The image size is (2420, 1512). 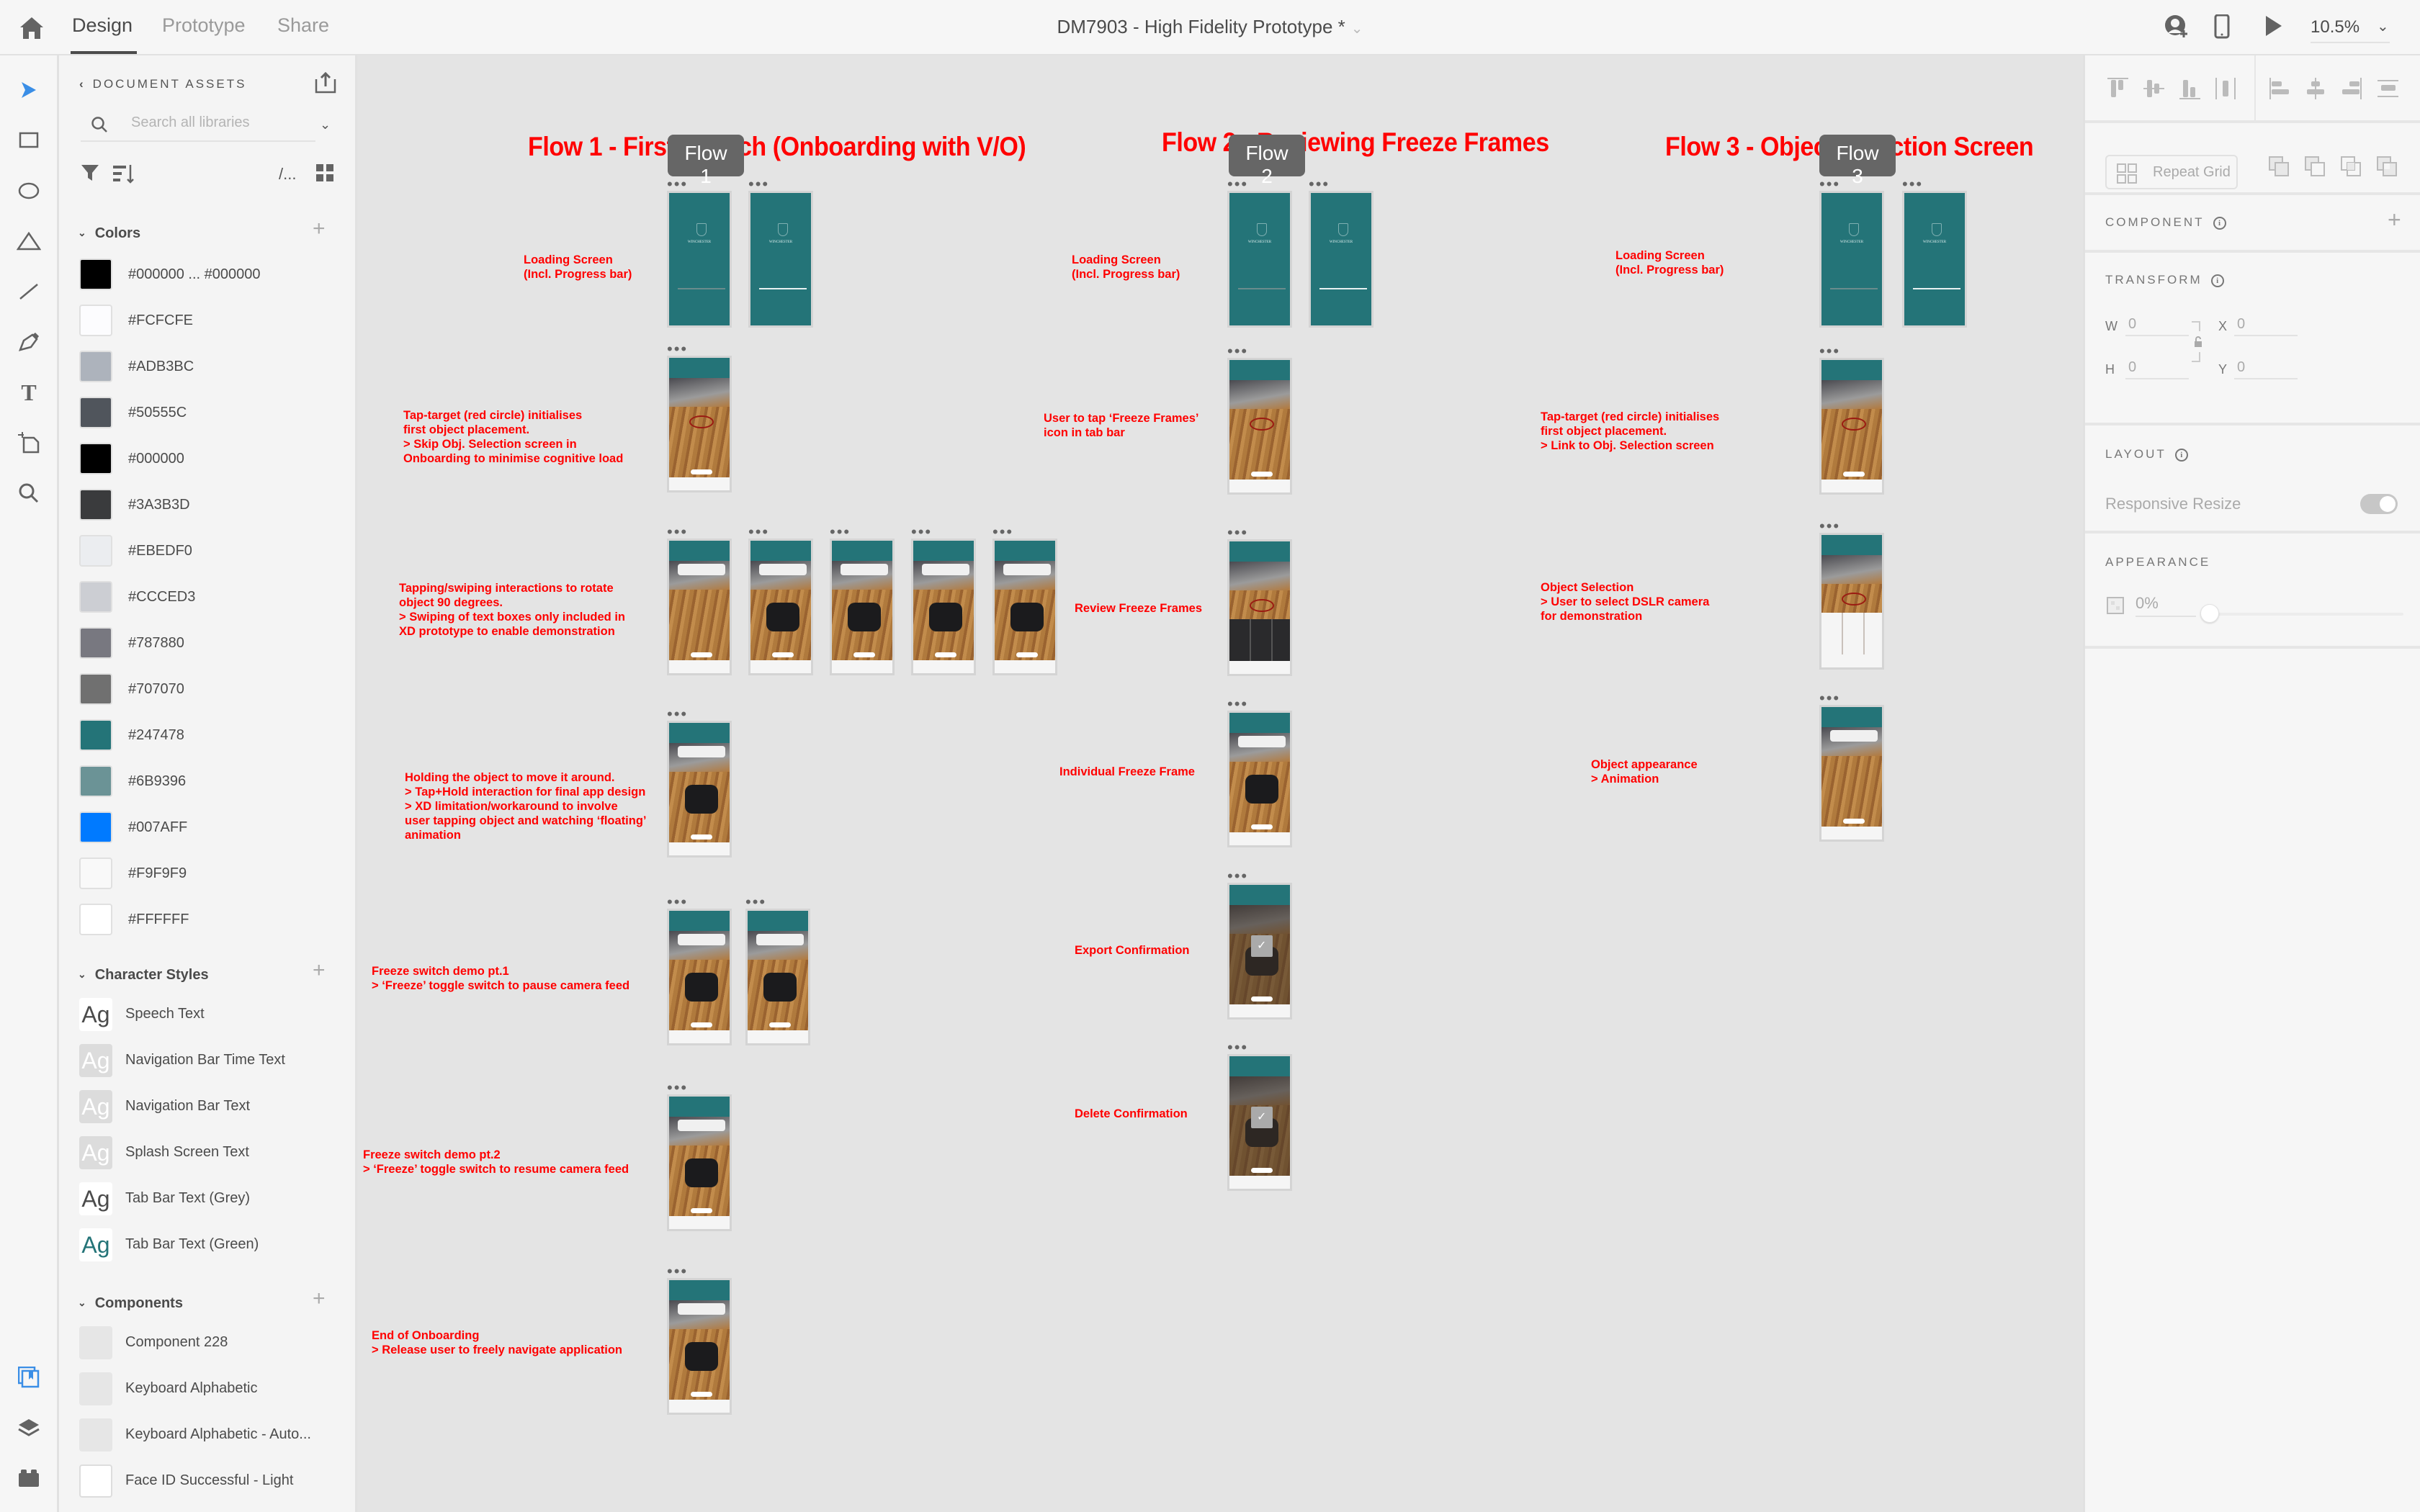 I want to click on boolean-add-icon, so click(x=2279, y=167).